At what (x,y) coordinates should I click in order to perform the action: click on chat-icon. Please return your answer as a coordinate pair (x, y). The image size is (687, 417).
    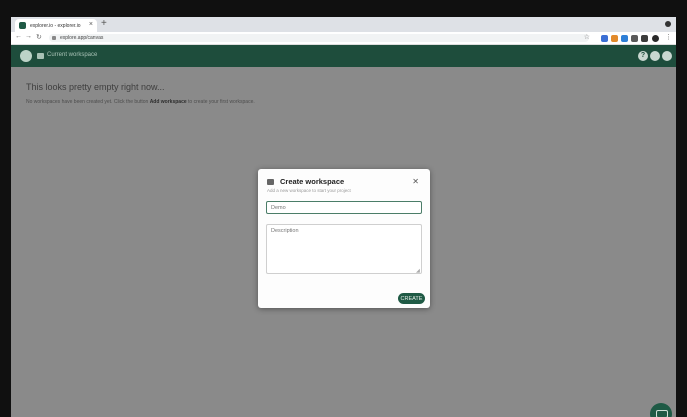
    Looking at the image, I should click on (662, 413).